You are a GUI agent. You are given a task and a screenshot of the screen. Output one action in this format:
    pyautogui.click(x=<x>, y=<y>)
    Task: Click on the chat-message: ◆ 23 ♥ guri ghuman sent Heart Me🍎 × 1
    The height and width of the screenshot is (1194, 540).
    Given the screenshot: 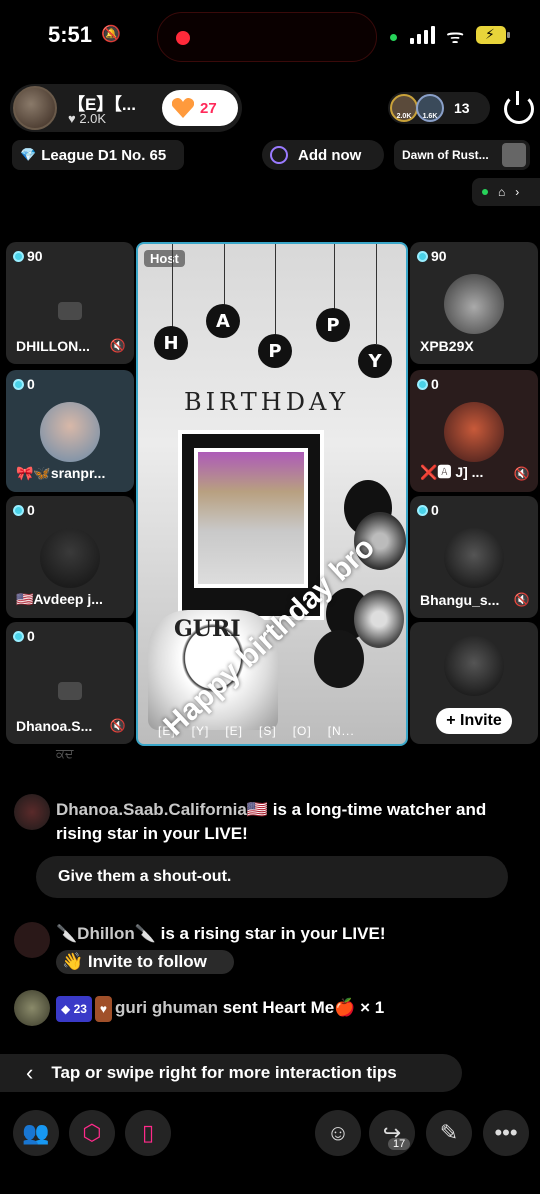 What is the action you would take?
    pyautogui.click(x=291, y=1009)
    